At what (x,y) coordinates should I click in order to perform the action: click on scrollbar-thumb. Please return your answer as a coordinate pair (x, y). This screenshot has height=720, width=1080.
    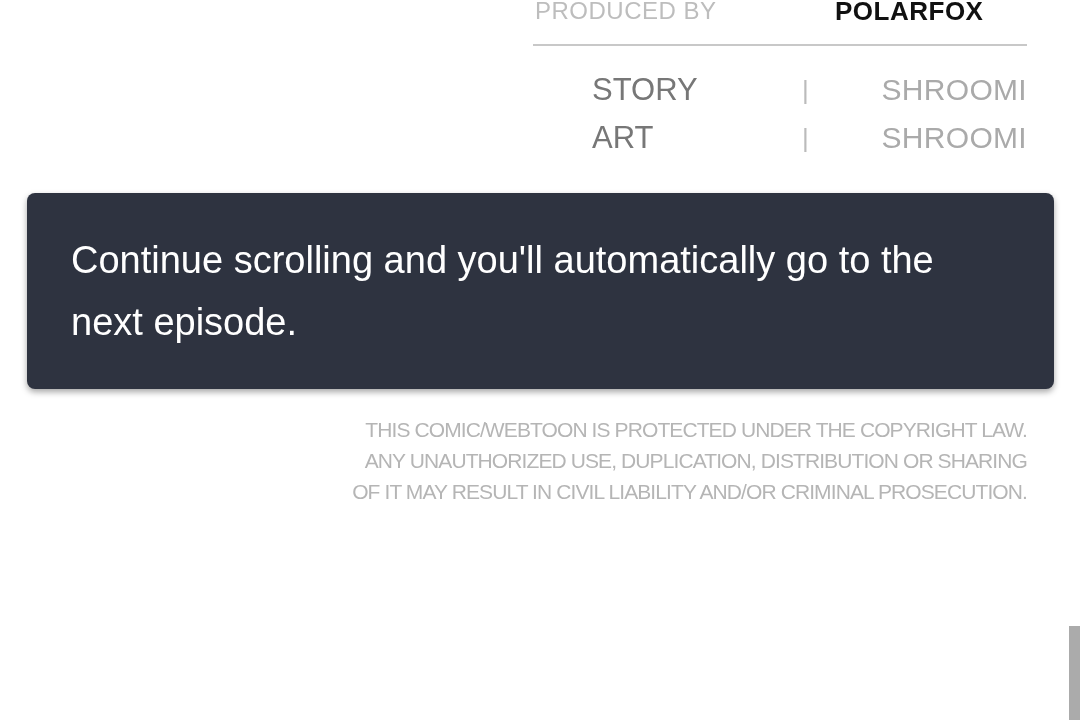
    Looking at the image, I should click on (1074, 673).